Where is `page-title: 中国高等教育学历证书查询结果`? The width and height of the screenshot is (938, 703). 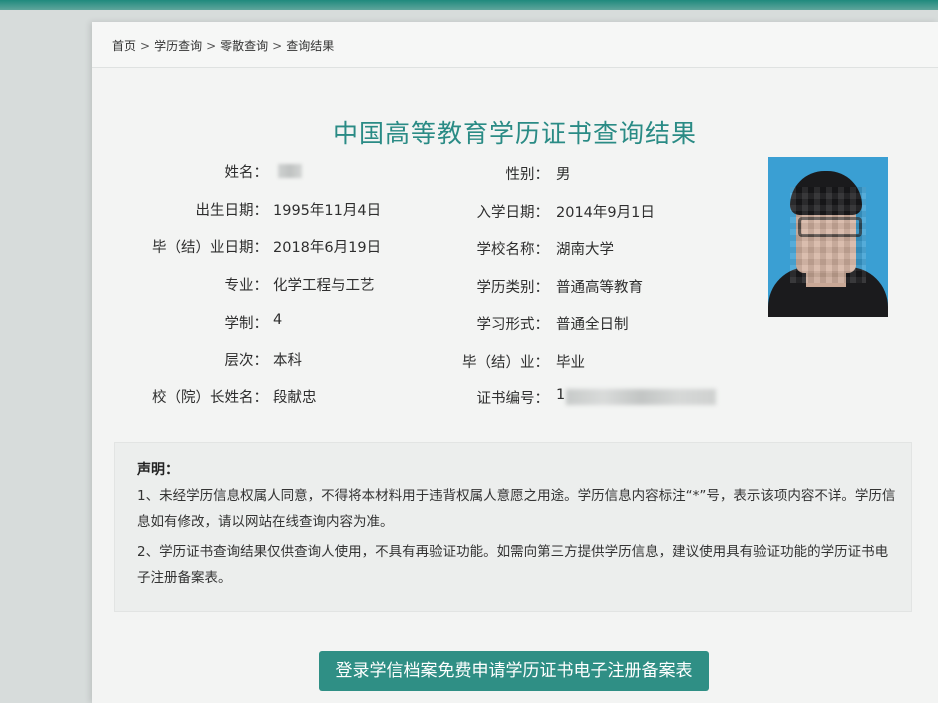
page-title: 中国高等教育学历证书查询结果 is located at coordinates (514, 133).